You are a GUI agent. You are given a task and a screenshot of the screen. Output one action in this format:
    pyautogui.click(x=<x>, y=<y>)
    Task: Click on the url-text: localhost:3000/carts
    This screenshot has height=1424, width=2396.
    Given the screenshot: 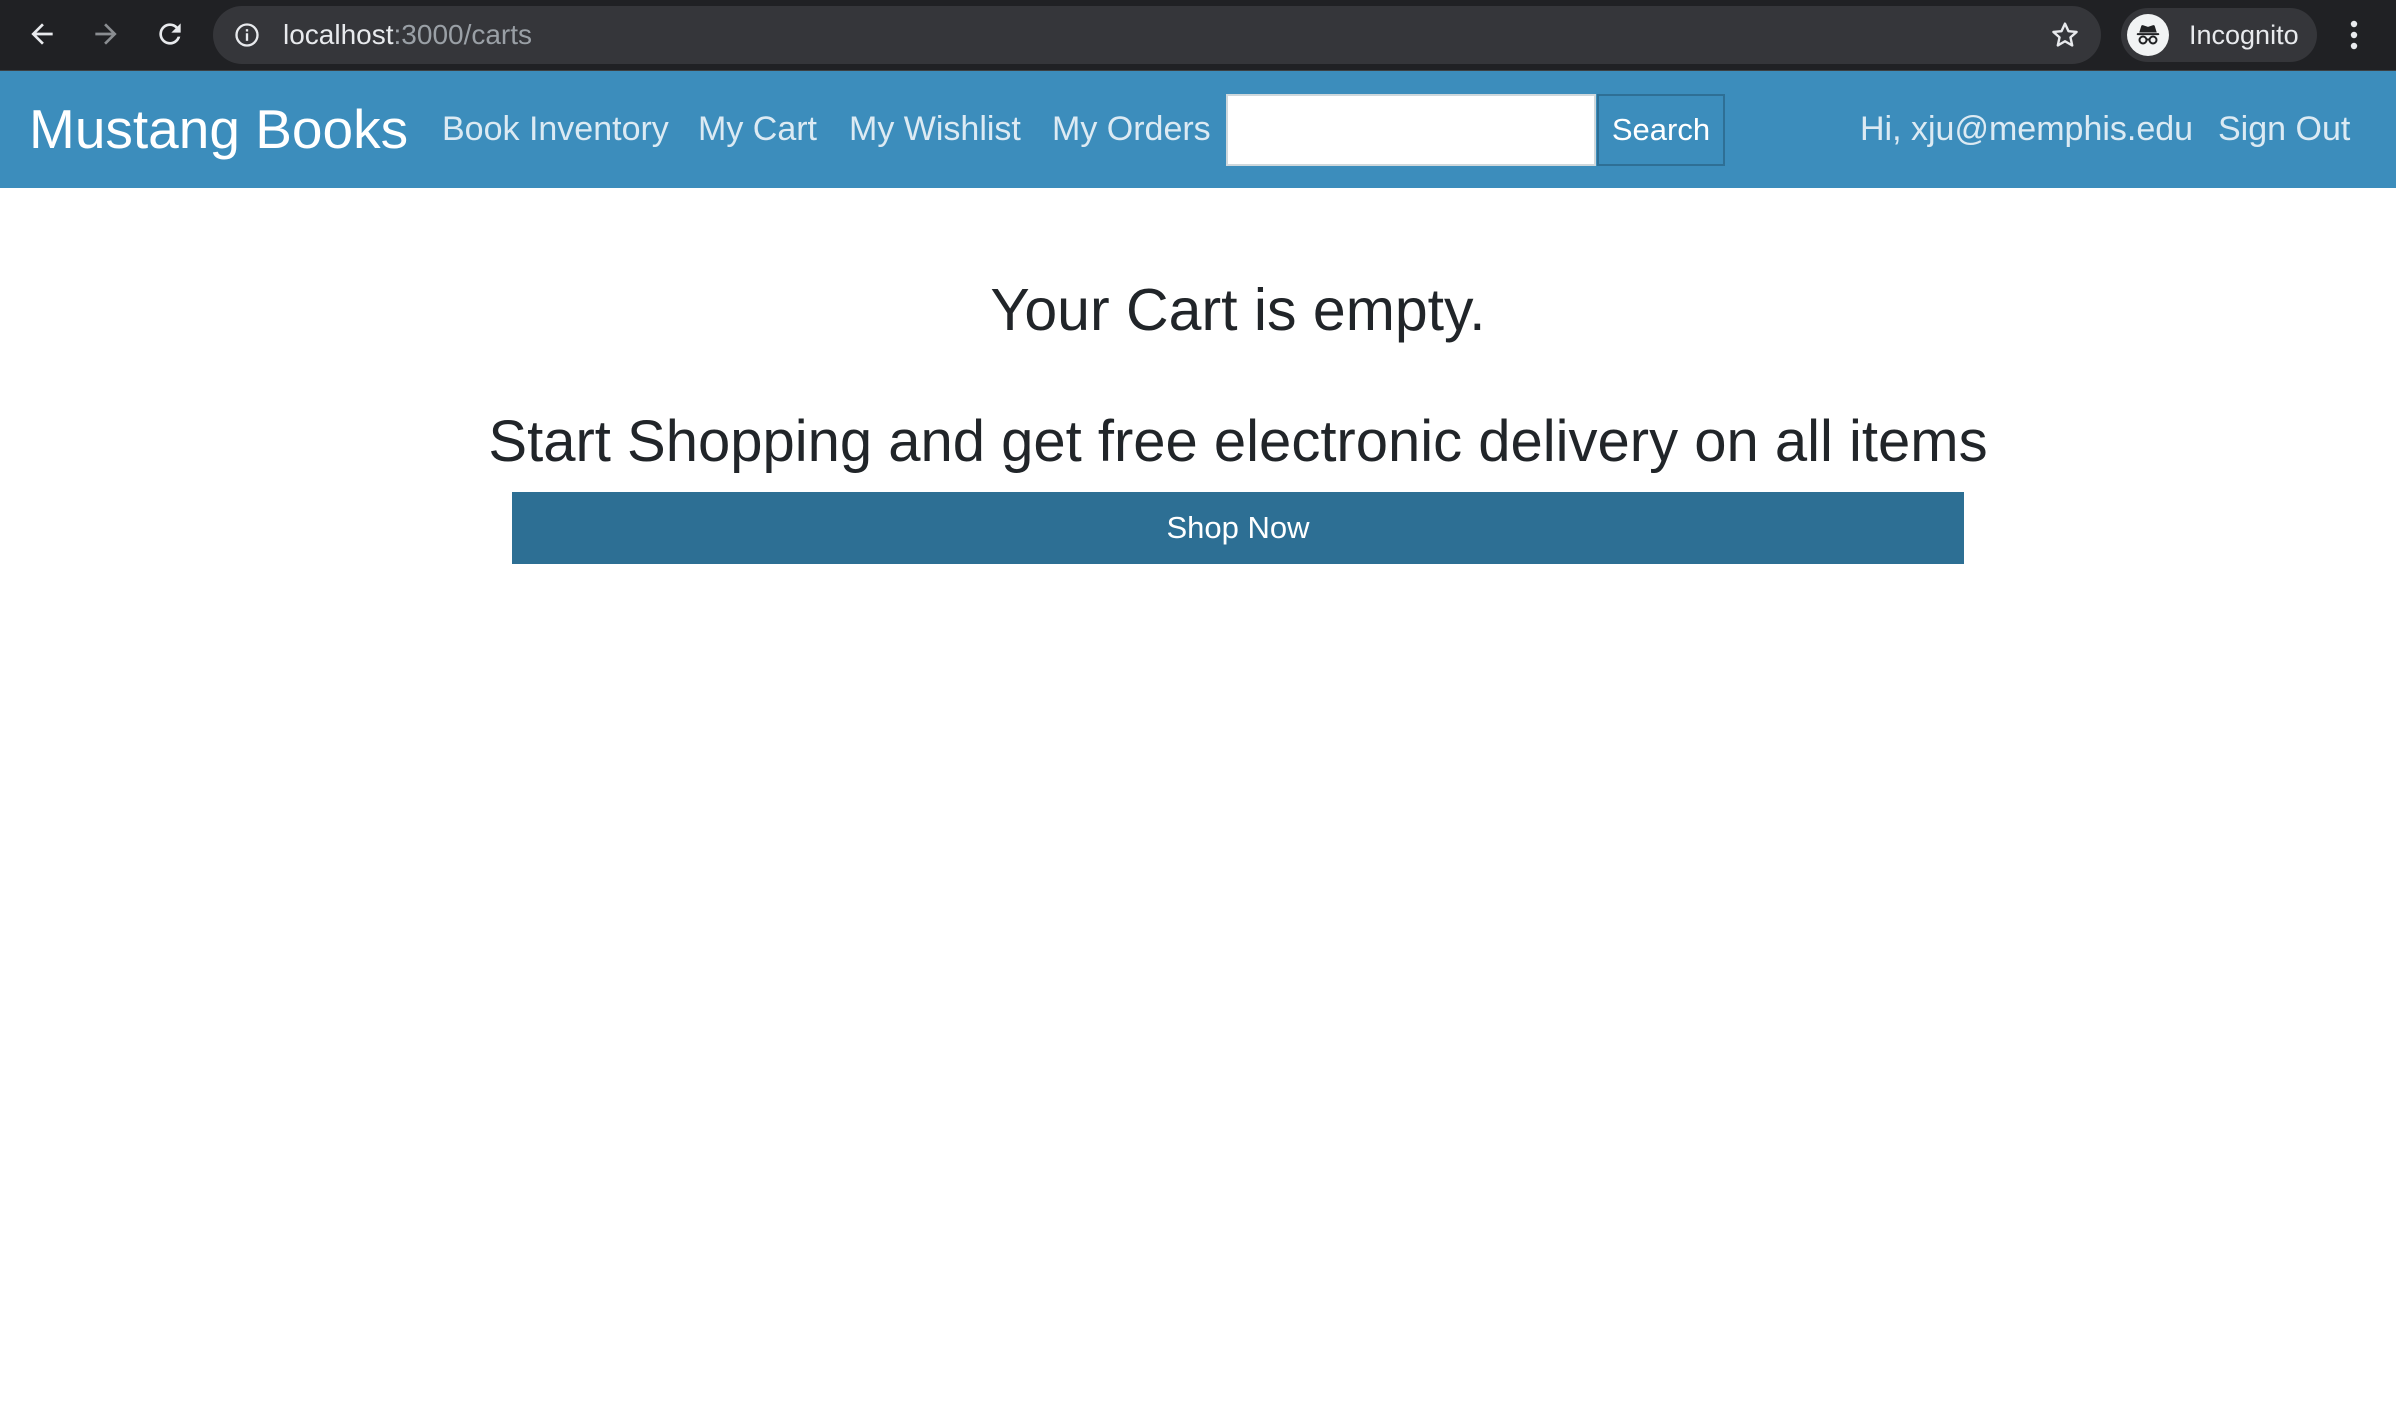 What is the action you would take?
    pyautogui.click(x=407, y=35)
    